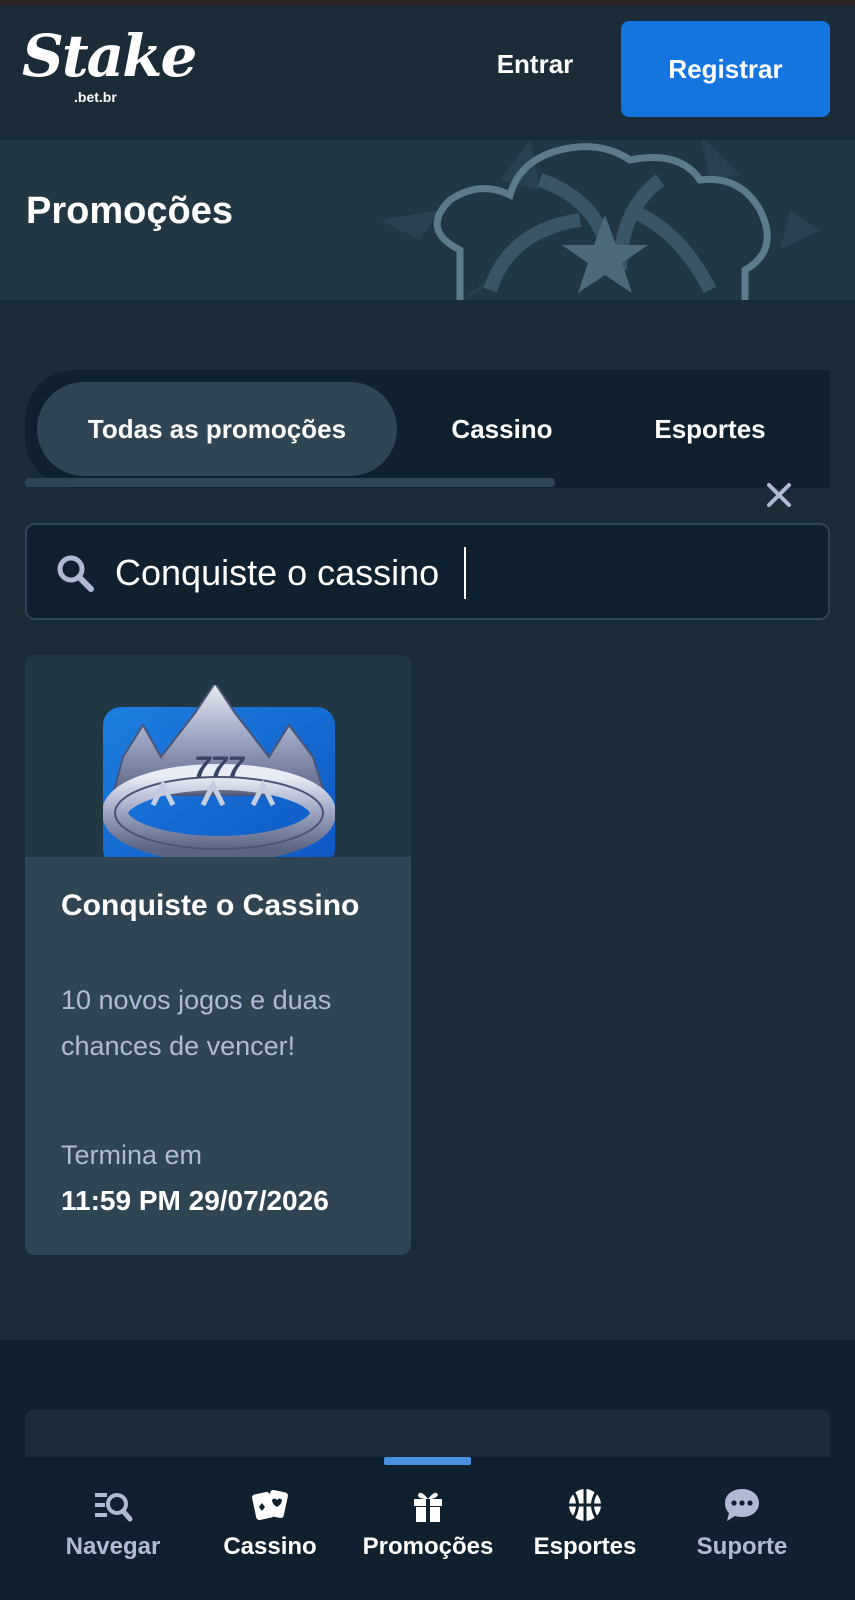 The width and height of the screenshot is (855, 1600). Describe the element at coordinates (428, 1507) in the screenshot. I see `gift-icon` at that location.